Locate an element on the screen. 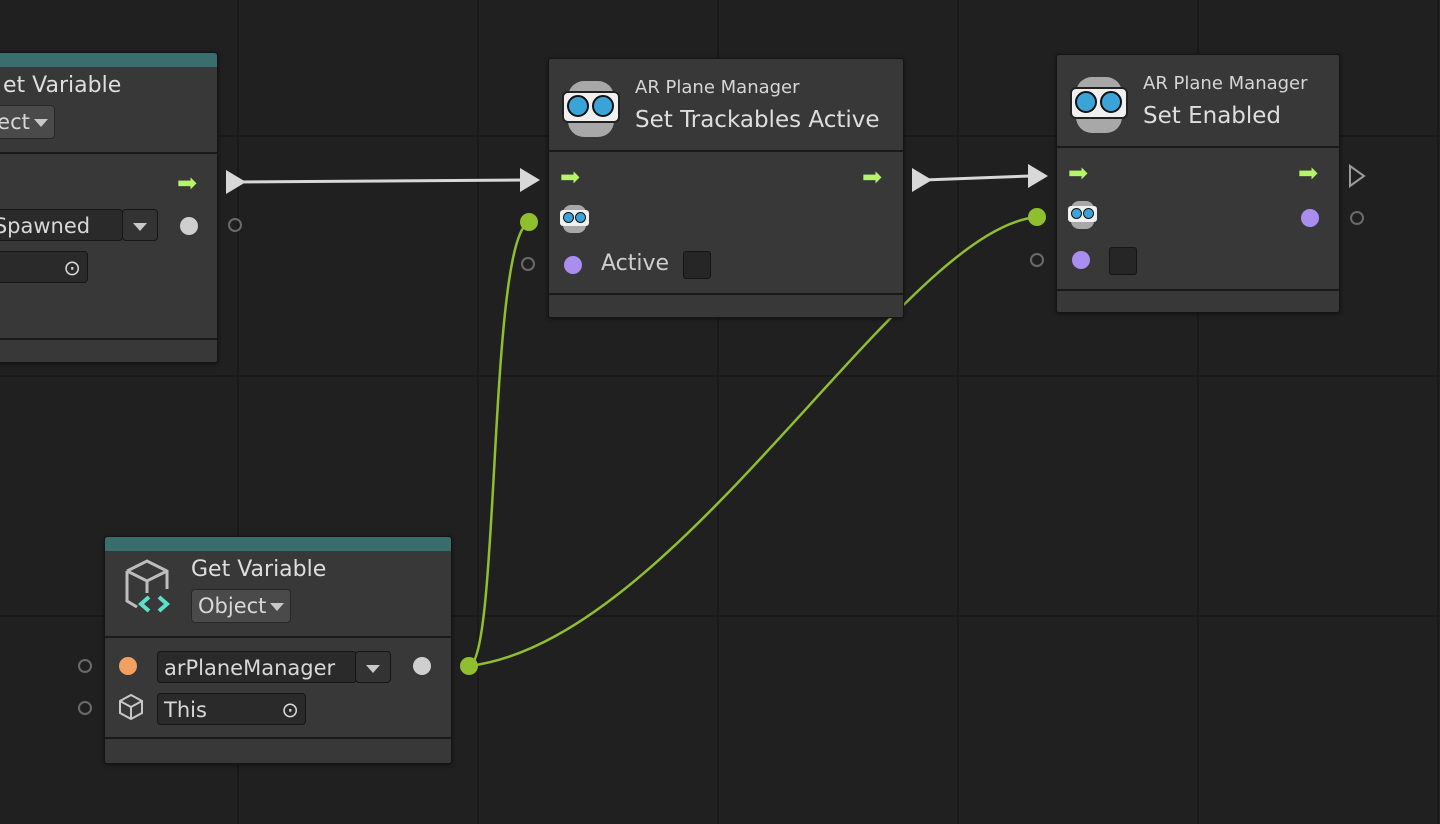  kind-dropdown: bject is located at coordinates (27, 122).